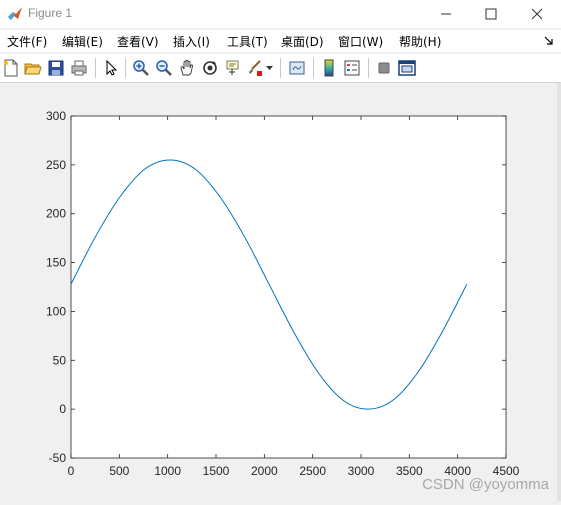 The image size is (561, 505). What do you see at coordinates (384, 68) in the screenshot?
I see `hide-plot-tools-icon` at bounding box center [384, 68].